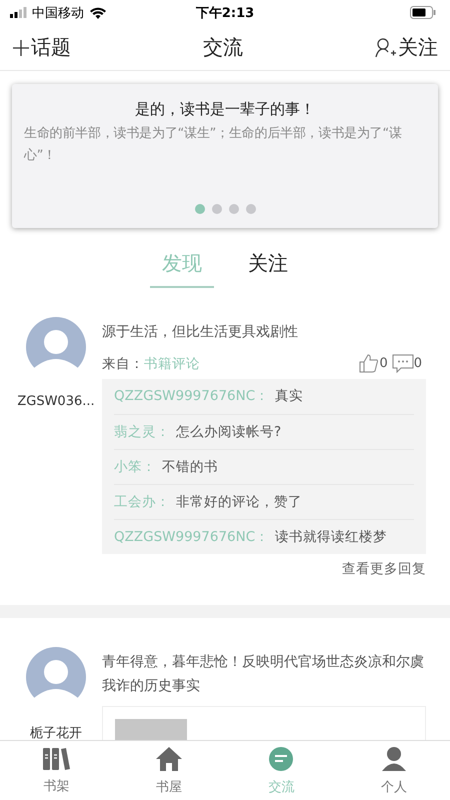  I want to click on source-label: 来自：, so click(123, 363).